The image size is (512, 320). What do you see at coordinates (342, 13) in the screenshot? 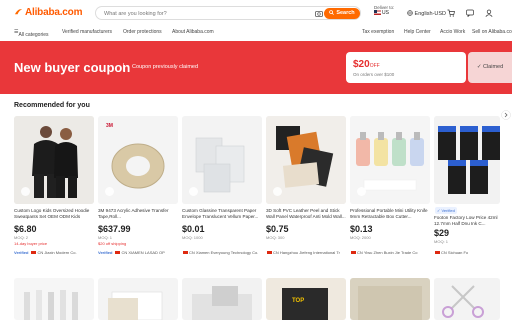
I see `search-button: Search` at bounding box center [342, 13].